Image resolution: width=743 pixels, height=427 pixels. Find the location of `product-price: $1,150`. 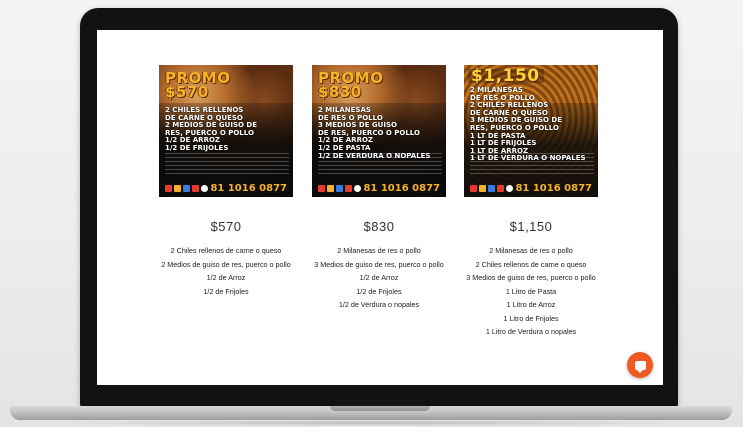

product-price: $1,150 is located at coordinates (531, 226).